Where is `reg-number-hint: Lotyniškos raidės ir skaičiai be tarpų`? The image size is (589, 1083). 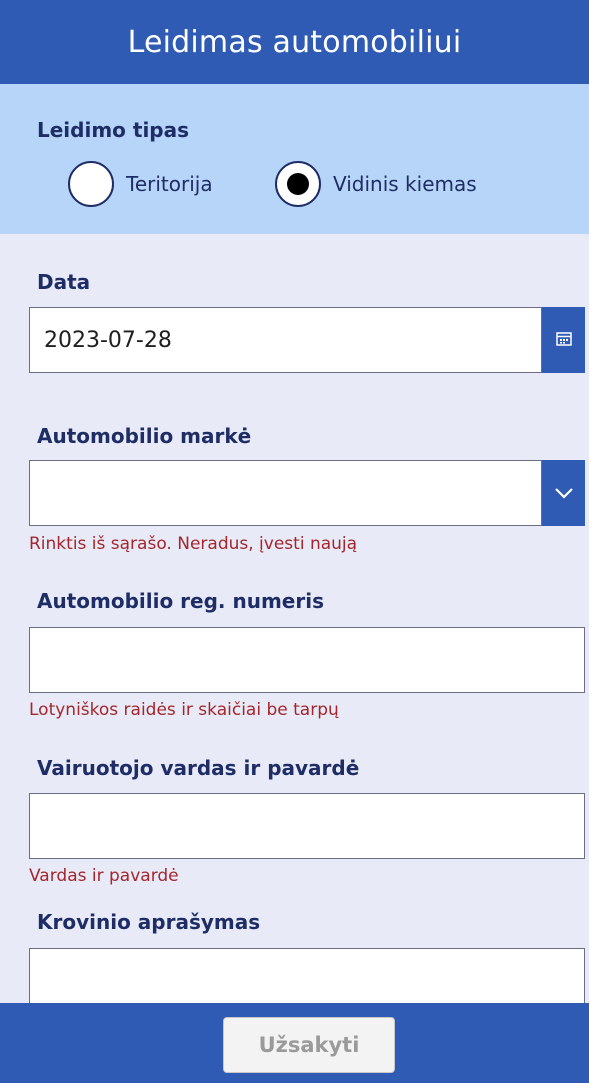
reg-number-hint: Lotyniškos raidės ir skaičiai be tarpų is located at coordinates (184, 710).